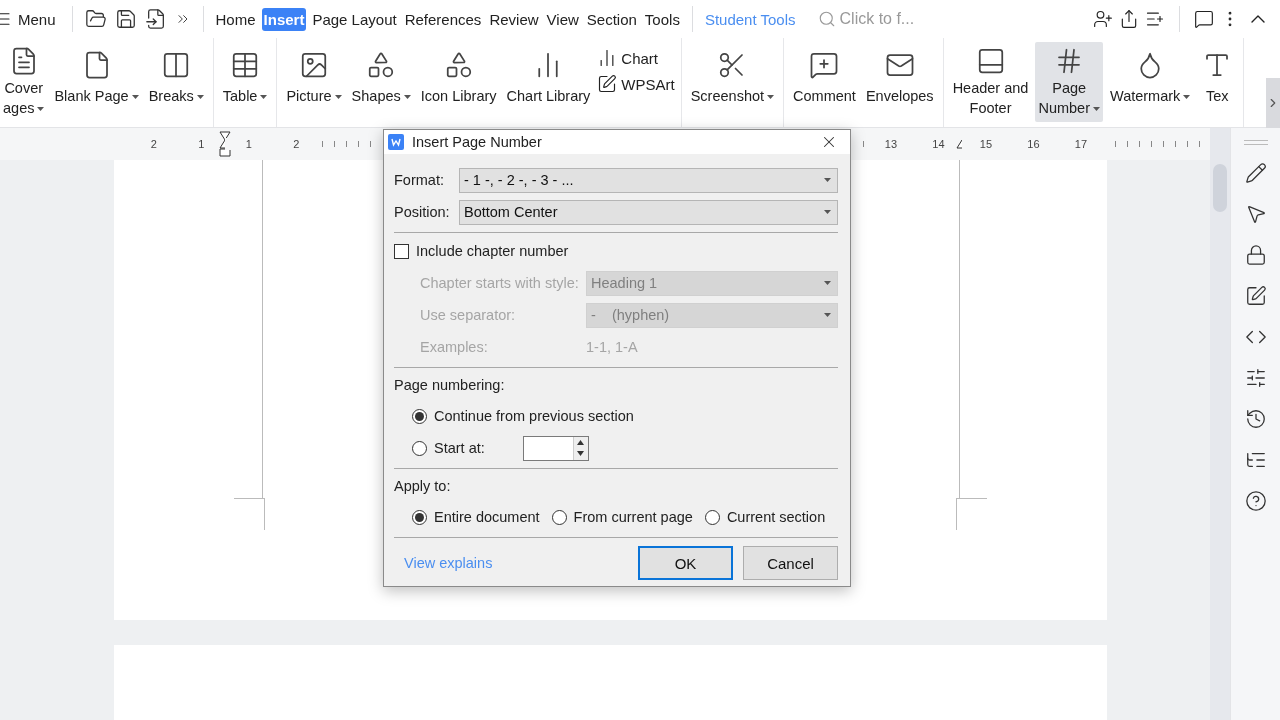 The height and width of the screenshot is (720, 1280). What do you see at coordinates (245, 82) in the screenshot?
I see `ribbon-button: Table` at bounding box center [245, 82].